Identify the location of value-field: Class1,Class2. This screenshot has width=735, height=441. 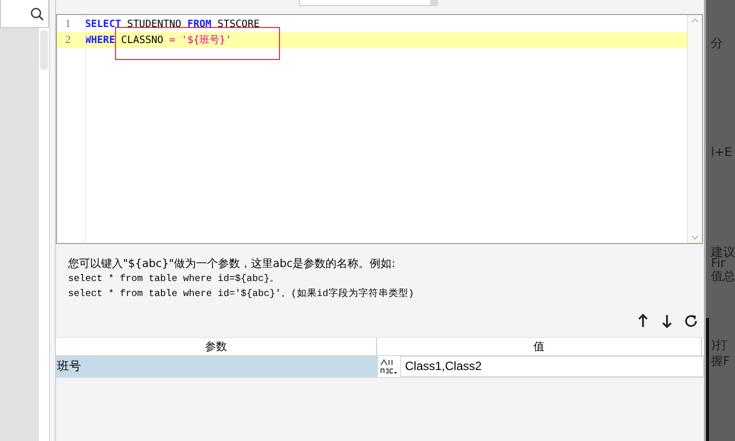
(552, 366).